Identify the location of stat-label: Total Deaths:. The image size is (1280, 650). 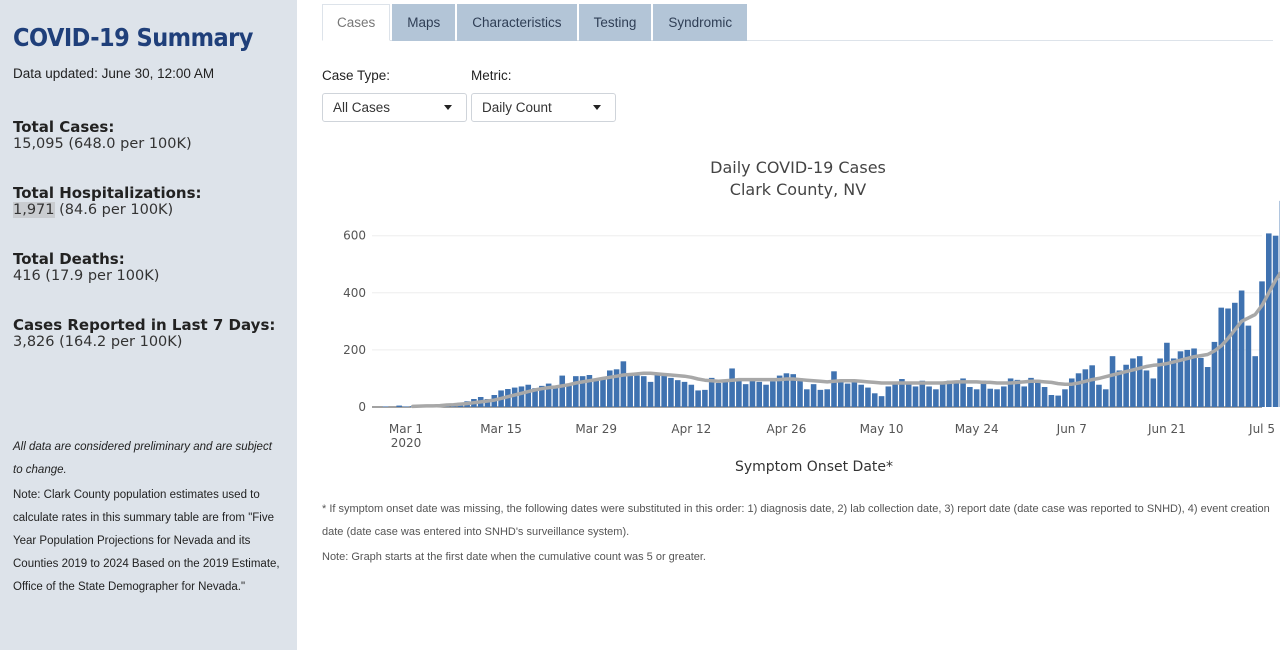
(69, 259).